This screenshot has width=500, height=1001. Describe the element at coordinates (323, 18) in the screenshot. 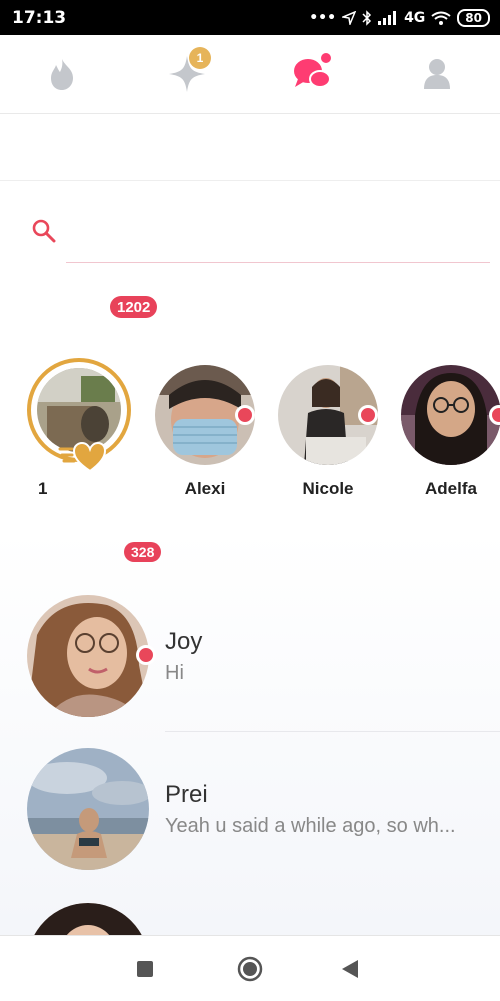

I see `more-dots-icon: •••` at that location.